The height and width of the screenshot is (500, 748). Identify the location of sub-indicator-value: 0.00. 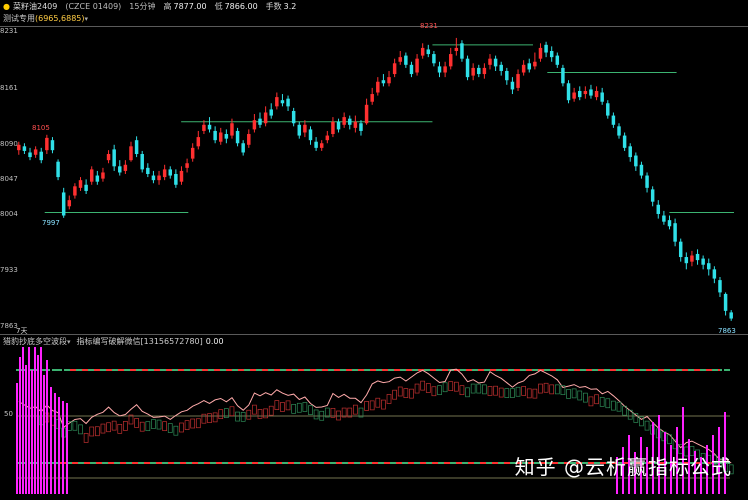
(214, 341).